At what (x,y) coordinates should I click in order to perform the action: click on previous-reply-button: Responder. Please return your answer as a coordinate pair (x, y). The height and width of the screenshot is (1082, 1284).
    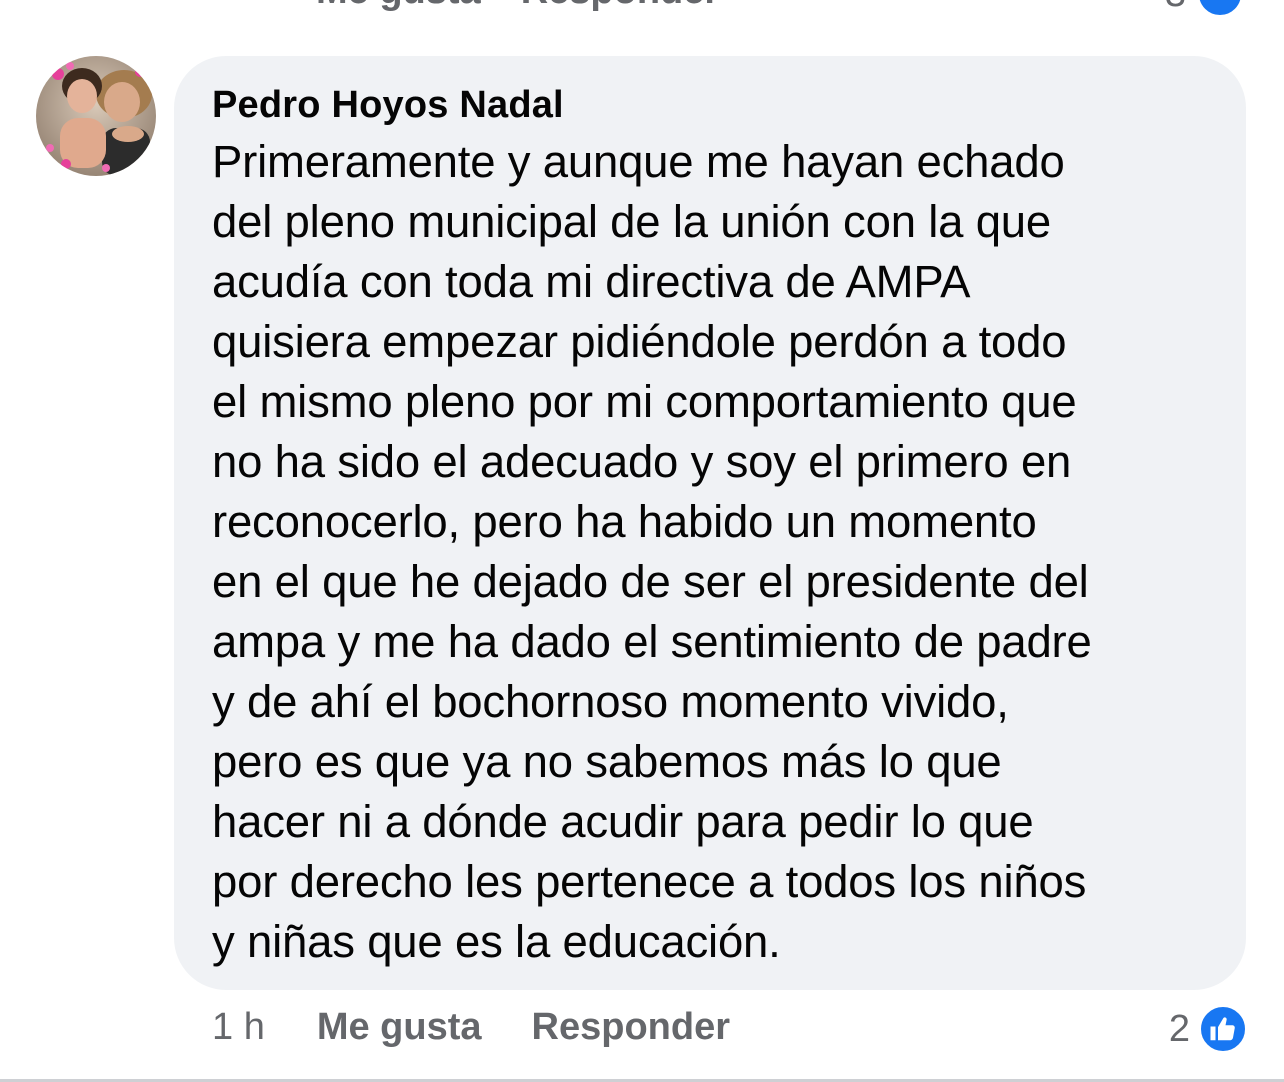
    Looking at the image, I should click on (620, 6).